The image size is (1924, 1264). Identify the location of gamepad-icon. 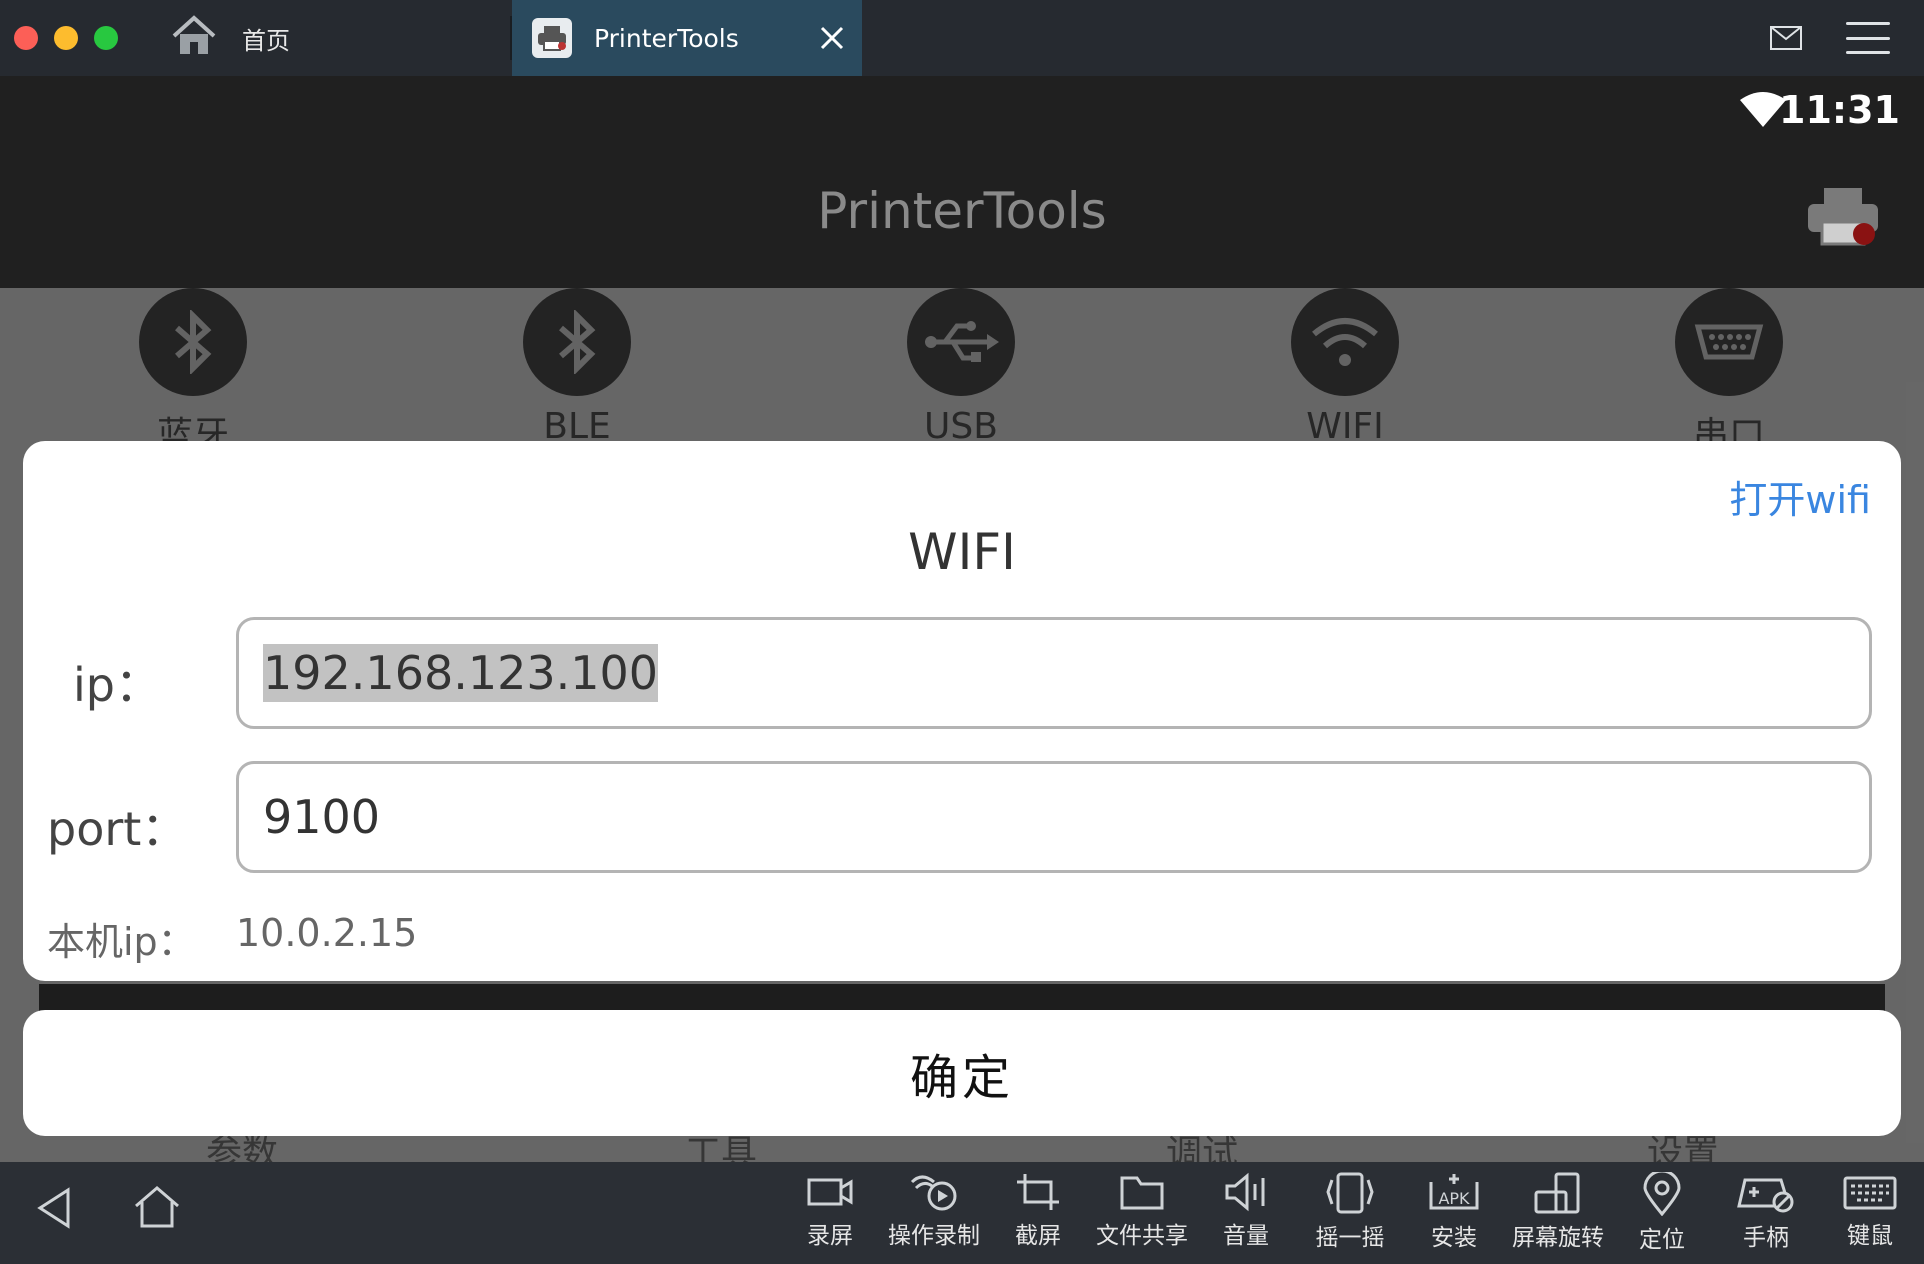
(1765, 1195).